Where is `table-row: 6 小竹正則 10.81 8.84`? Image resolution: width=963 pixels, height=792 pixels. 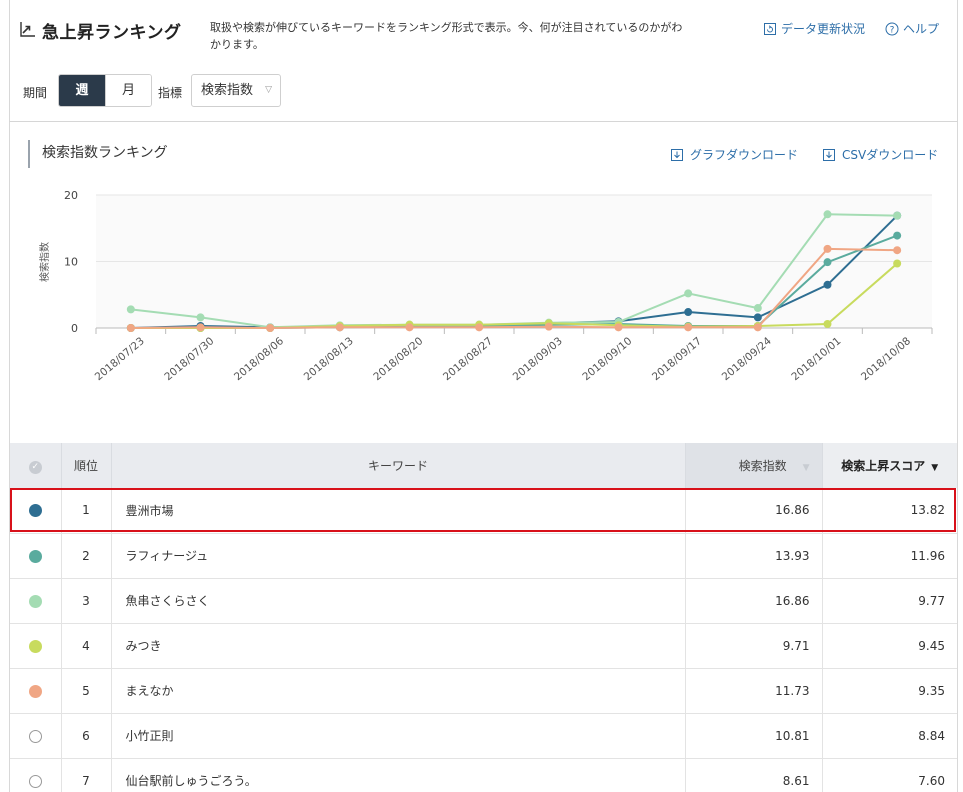
table-row: 6 小竹正則 10.81 8.84 is located at coordinates (483, 736).